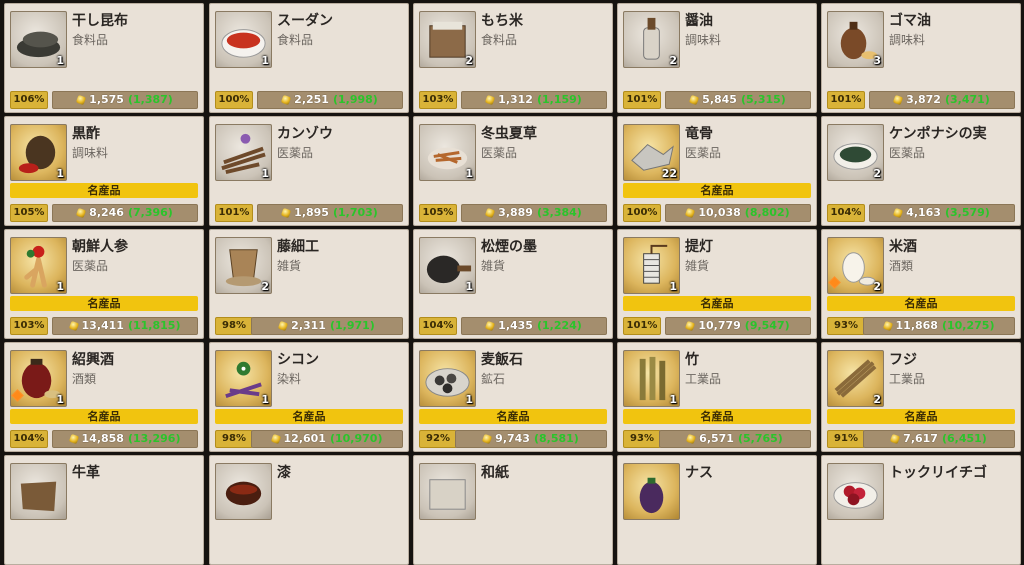 The width and height of the screenshot is (1024, 565). Describe the element at coordinates (964, 438) in the screenshot. I see `base-price: (6,451)` at that location.